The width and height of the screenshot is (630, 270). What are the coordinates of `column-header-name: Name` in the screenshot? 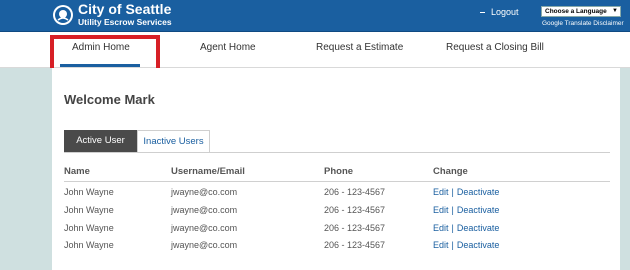 It's located at (77, 171).